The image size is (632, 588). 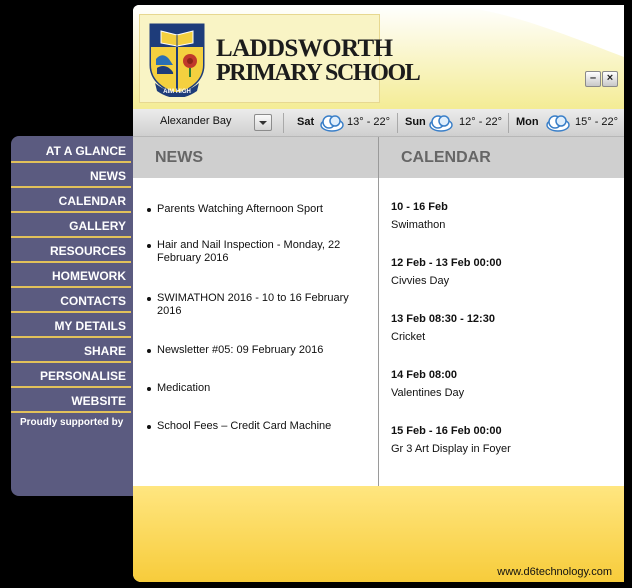 I want to click on event-date: 12 Feb - 13 Feb 00:00, so click(x=446, y=263).